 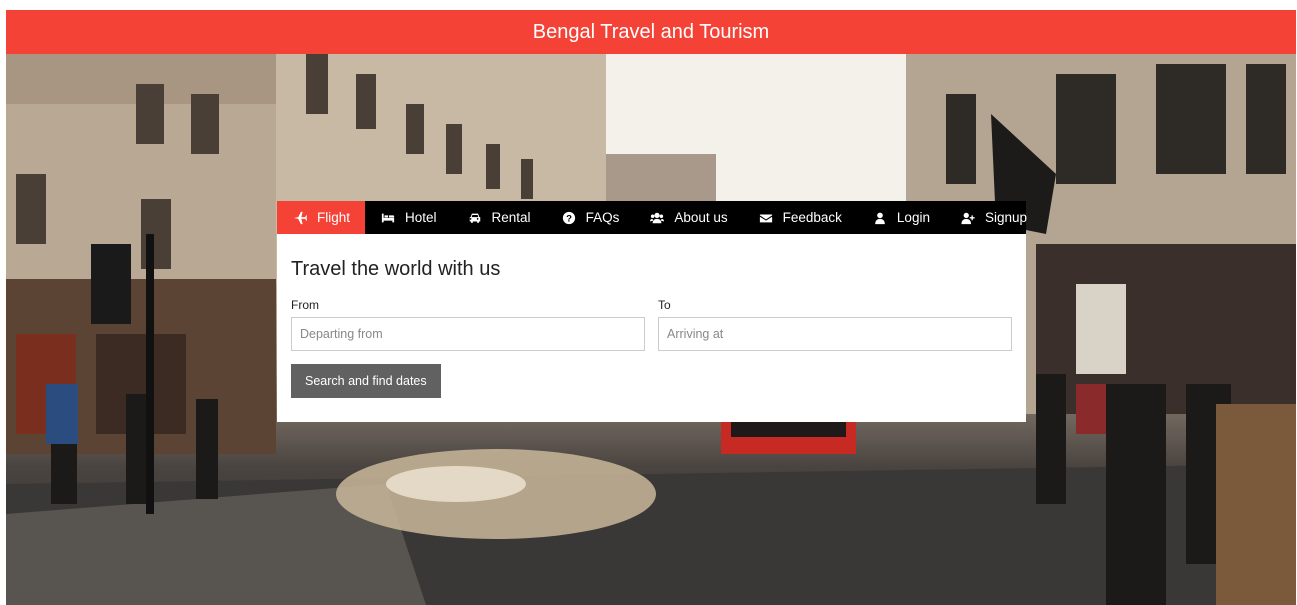 I want to click on site-title: Bengal Travel and Tourism, so click(x=651, y=31).